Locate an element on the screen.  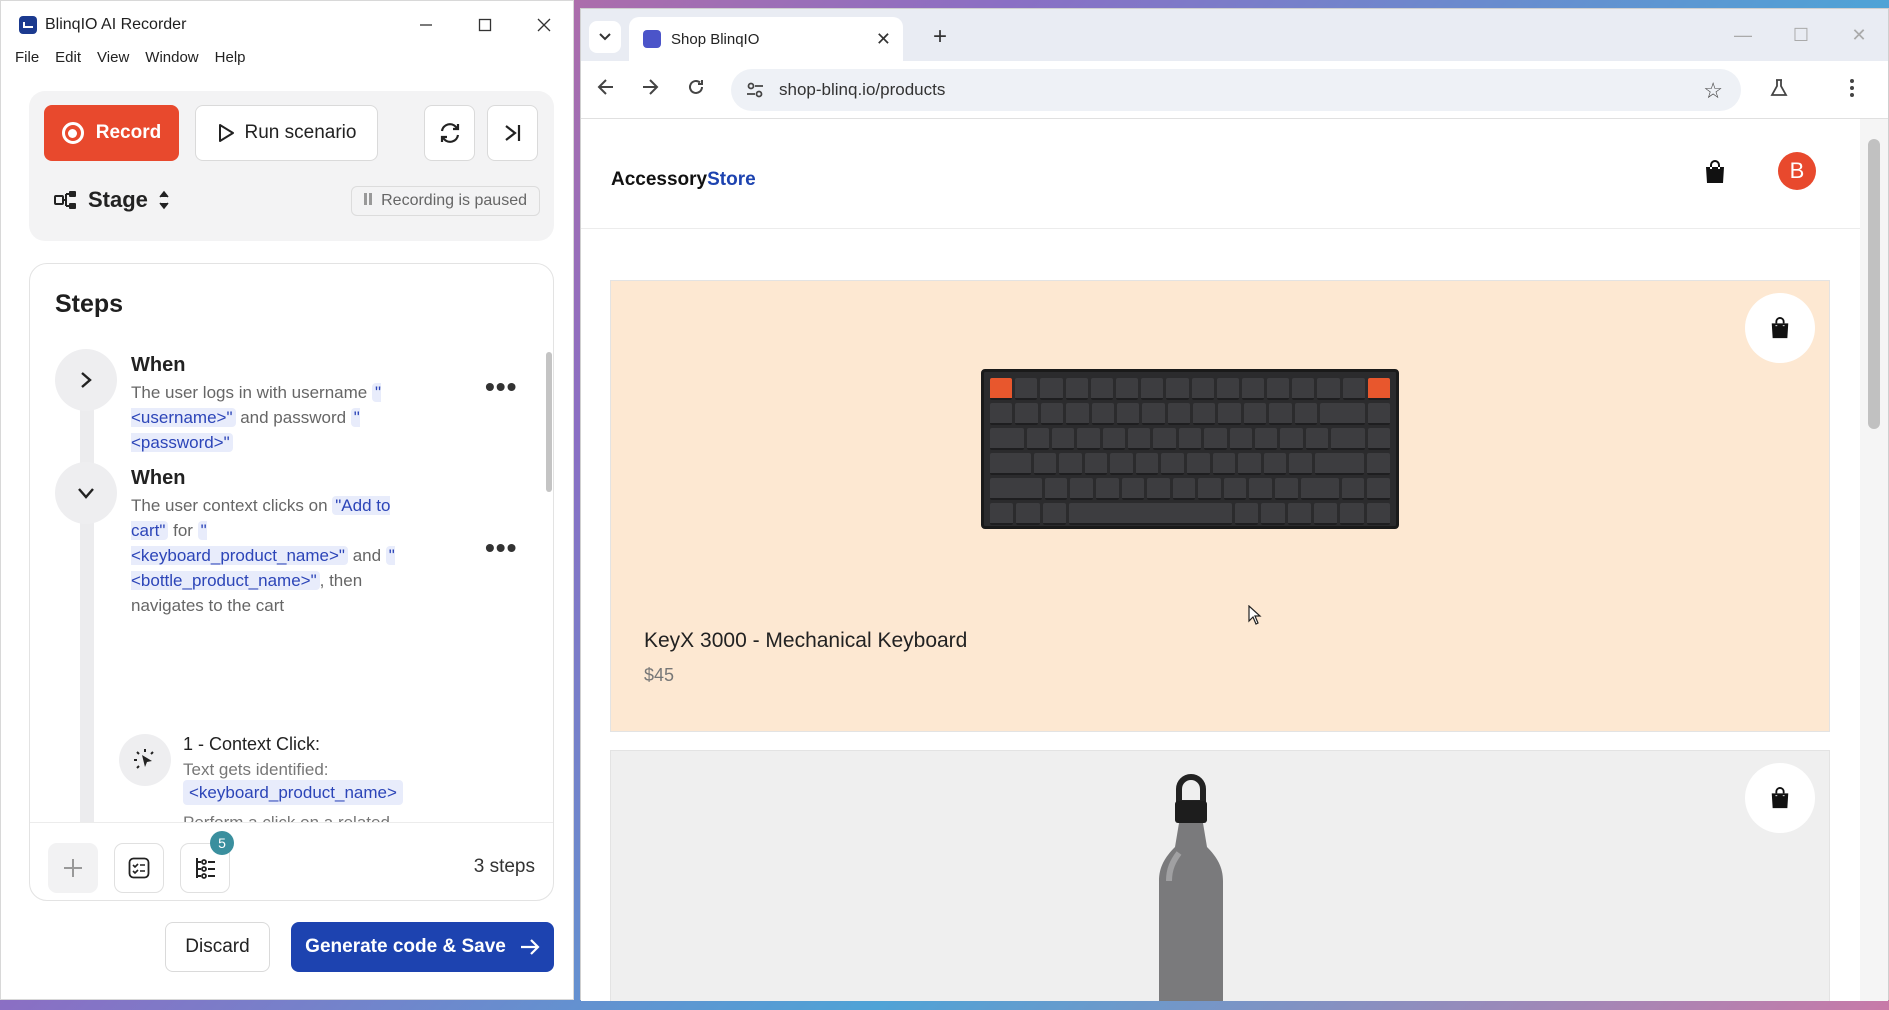
record-label: Record is located at coordinates (128, 132).